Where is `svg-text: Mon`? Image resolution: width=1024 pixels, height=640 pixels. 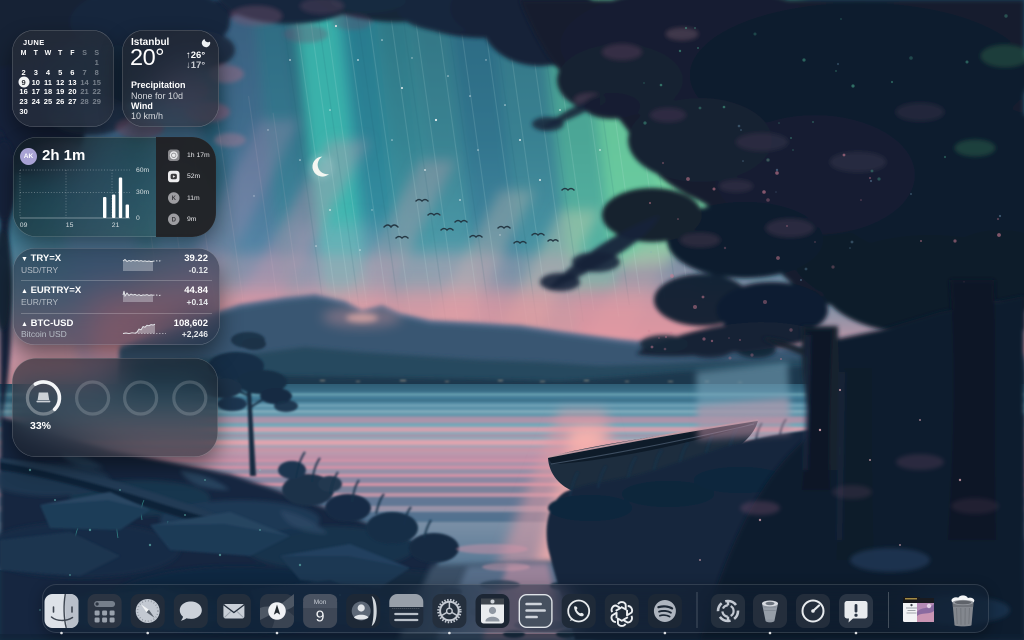 svg-text: Mon is located at coordinates (320, 602).